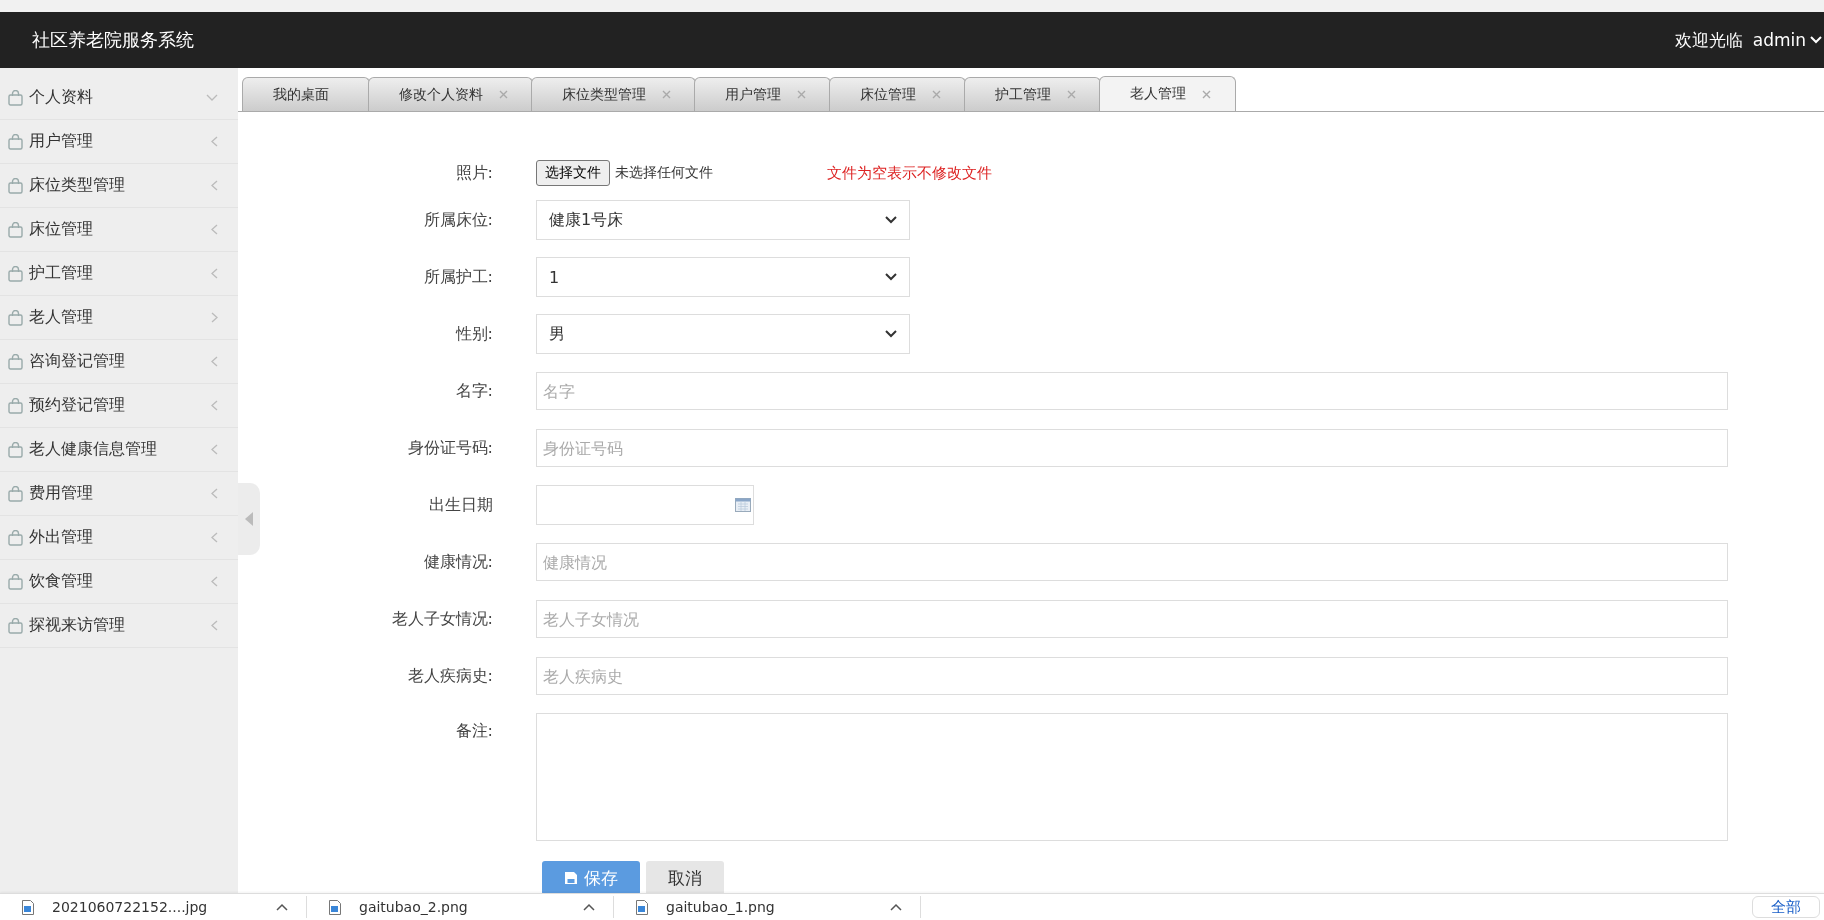 This screenshot has width=1824, height=920. I want to click on tab: 用户管理, so click(762, 94).